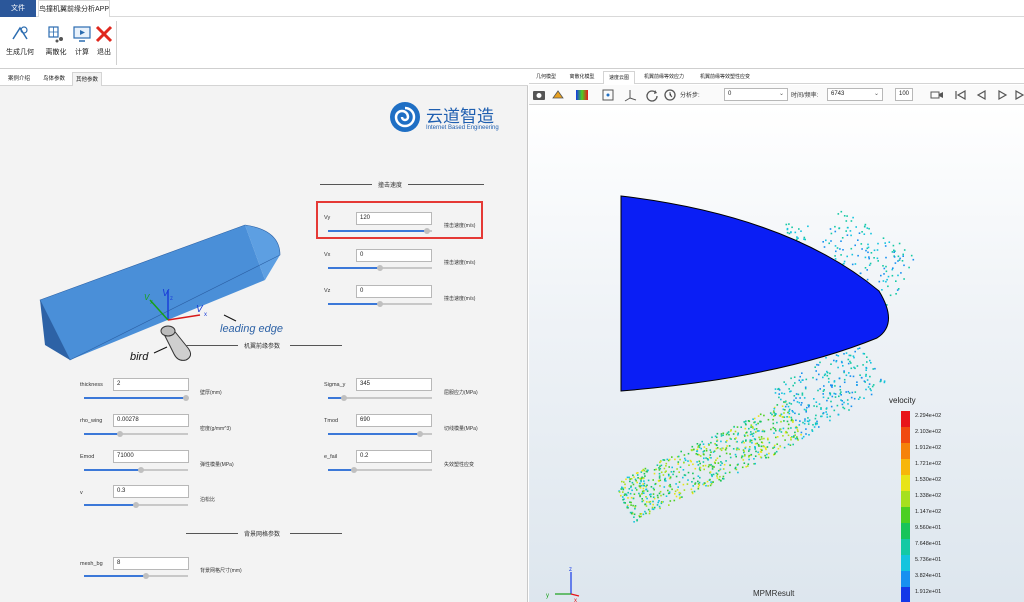 This screenshot has height=602, width=1024. Describe the element at coordinates (855, 94) in the screenshot. I see `time-select: 6743 ⌄` at that location.